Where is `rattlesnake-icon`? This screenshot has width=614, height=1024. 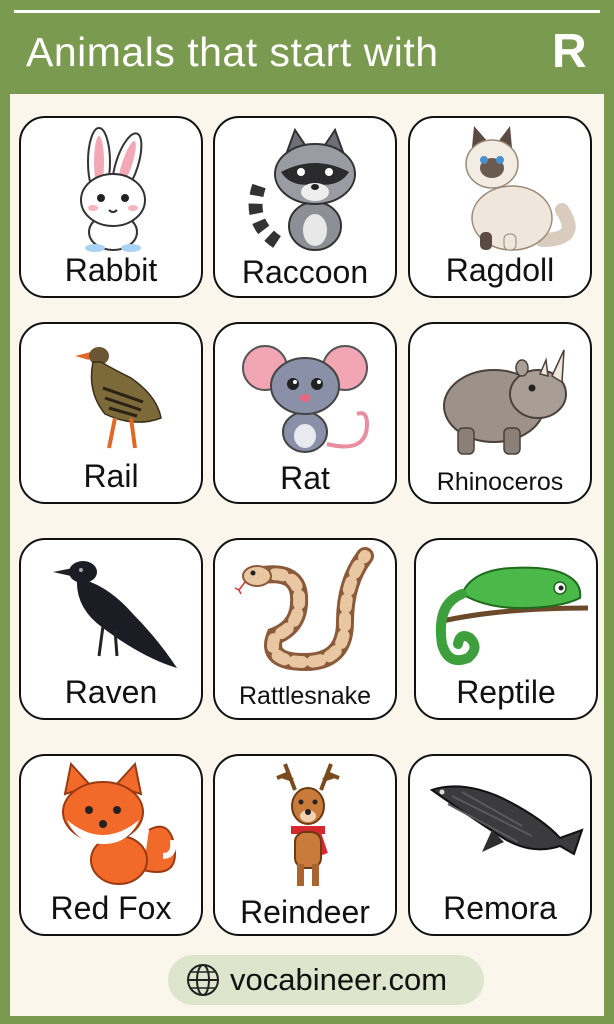
rattlesnake-icon is located at coordinates (304, 609).